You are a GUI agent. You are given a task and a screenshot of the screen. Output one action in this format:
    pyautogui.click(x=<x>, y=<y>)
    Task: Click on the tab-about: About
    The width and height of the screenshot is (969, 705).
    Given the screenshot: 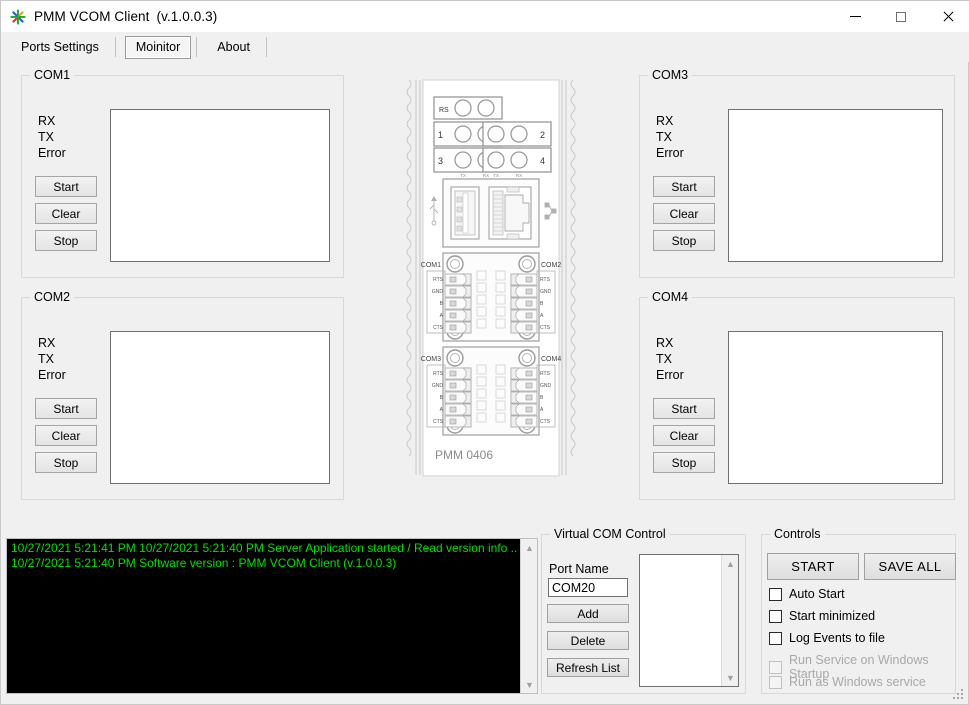 What is the action you would take?
    pyautogui.click(x=233, y=47)
    